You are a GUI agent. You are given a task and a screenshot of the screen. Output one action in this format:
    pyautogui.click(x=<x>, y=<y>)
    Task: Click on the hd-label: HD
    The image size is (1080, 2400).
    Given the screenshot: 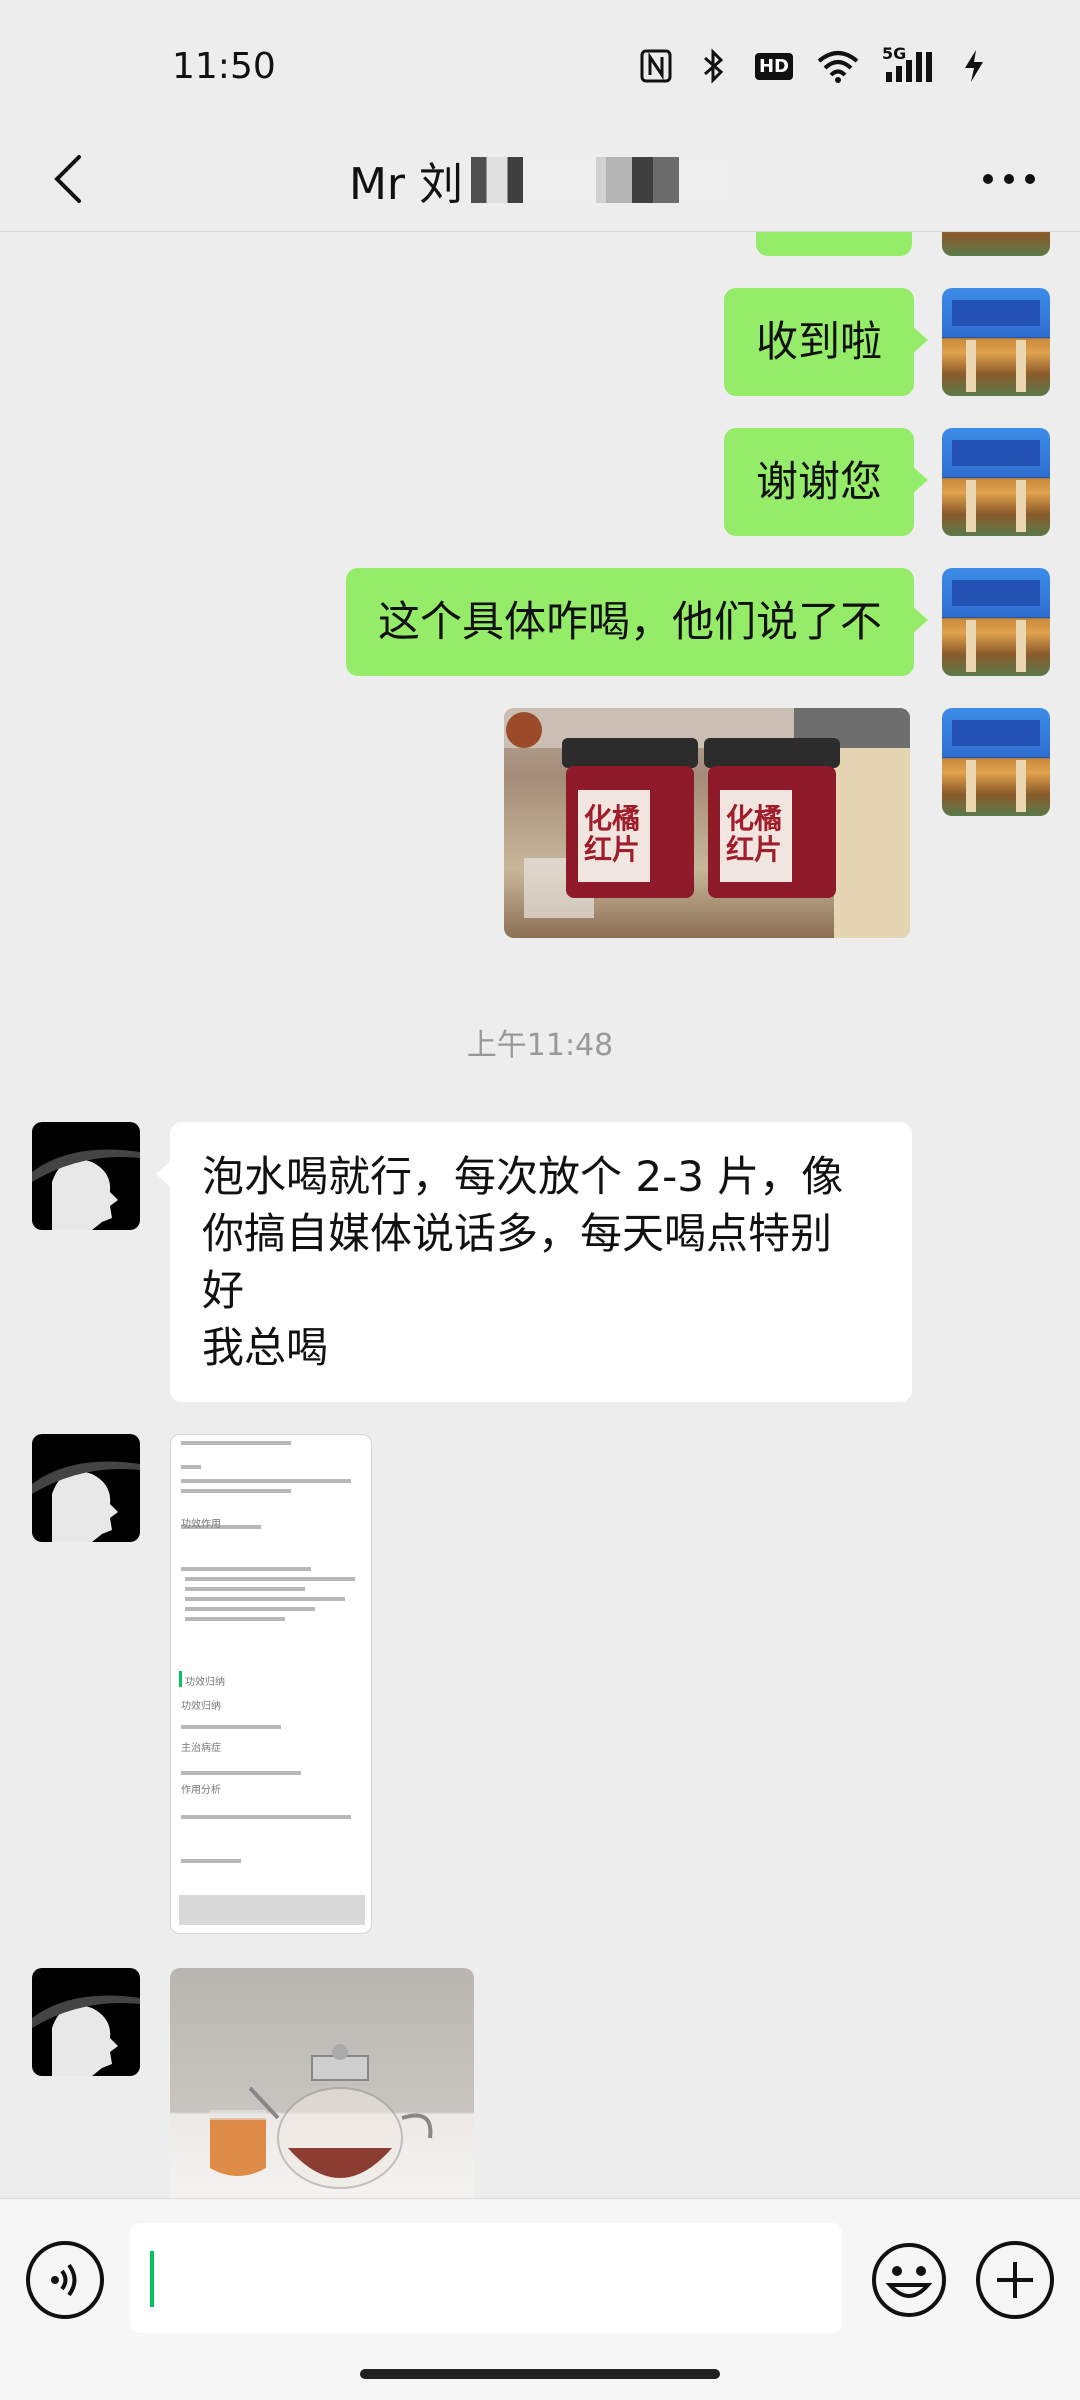 What is the action you would take?
    pyautogui.click(x=773, y=66)
    